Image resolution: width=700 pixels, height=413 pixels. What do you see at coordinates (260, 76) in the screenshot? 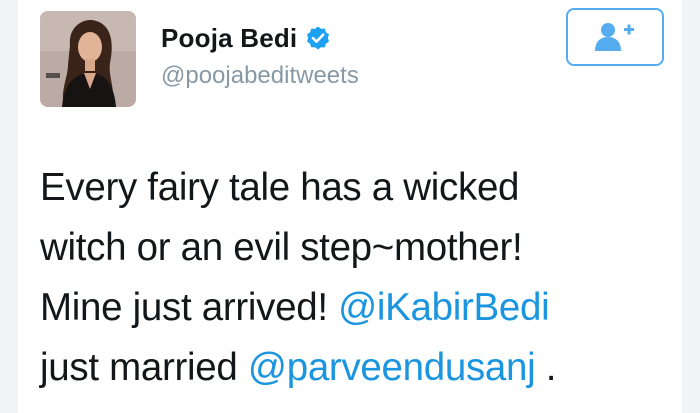
I see `user-handle: @poojabeditweets` at bounding box center [260, 76].